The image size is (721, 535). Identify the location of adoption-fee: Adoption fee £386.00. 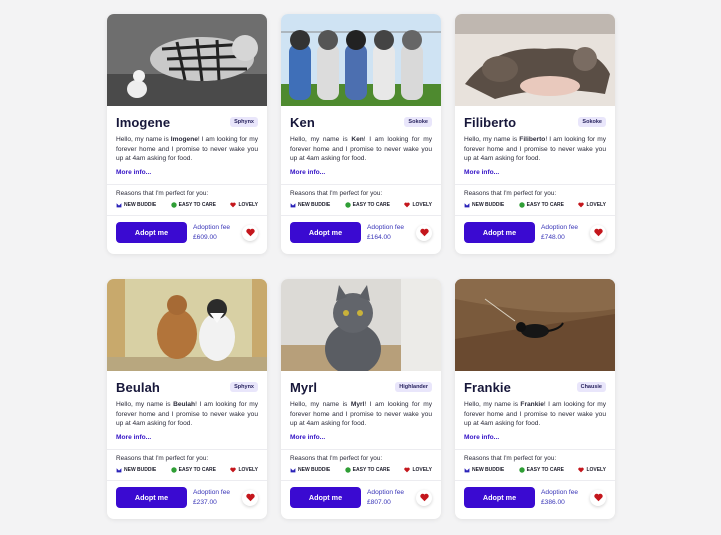
(559, 497).